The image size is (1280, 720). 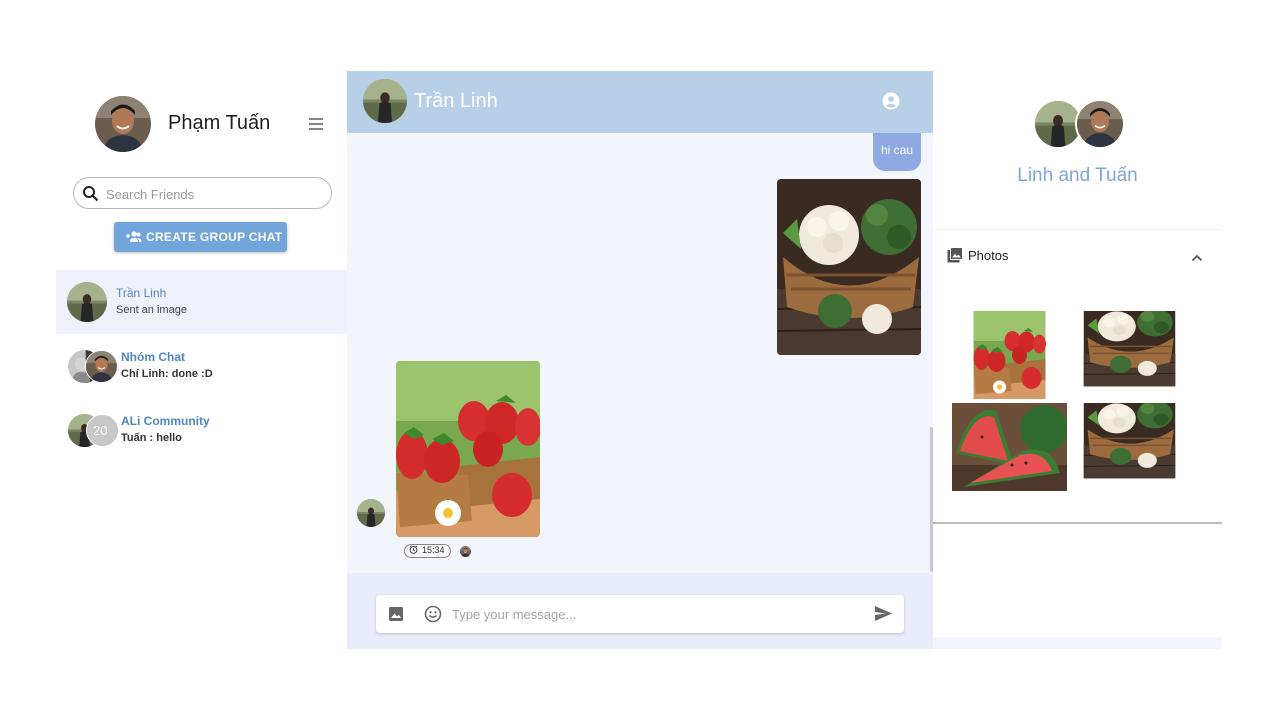 What do you see at coordinates (891, 101) in the screenshot?
I see `account-circle-icon` at bounding box center [891, 101].